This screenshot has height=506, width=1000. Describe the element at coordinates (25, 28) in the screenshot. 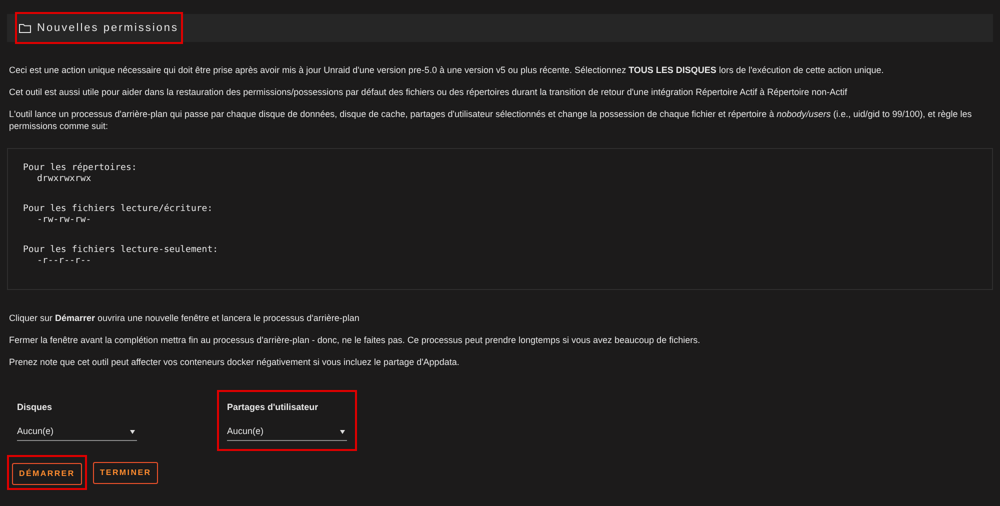

I see `folder-icon` at that location.